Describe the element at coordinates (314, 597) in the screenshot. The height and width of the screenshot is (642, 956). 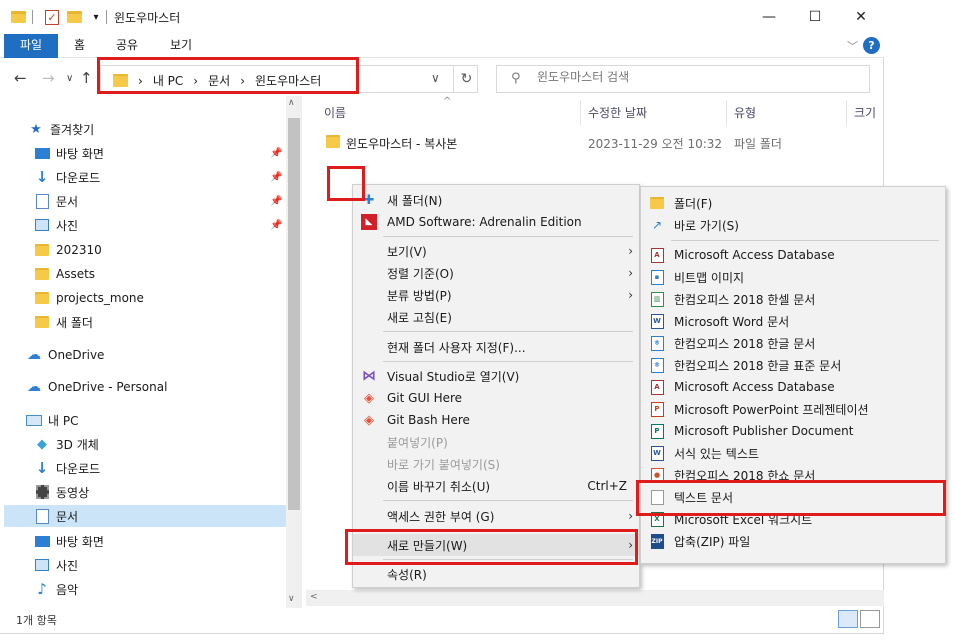
I see `scroll-left-icon: <` at that location.